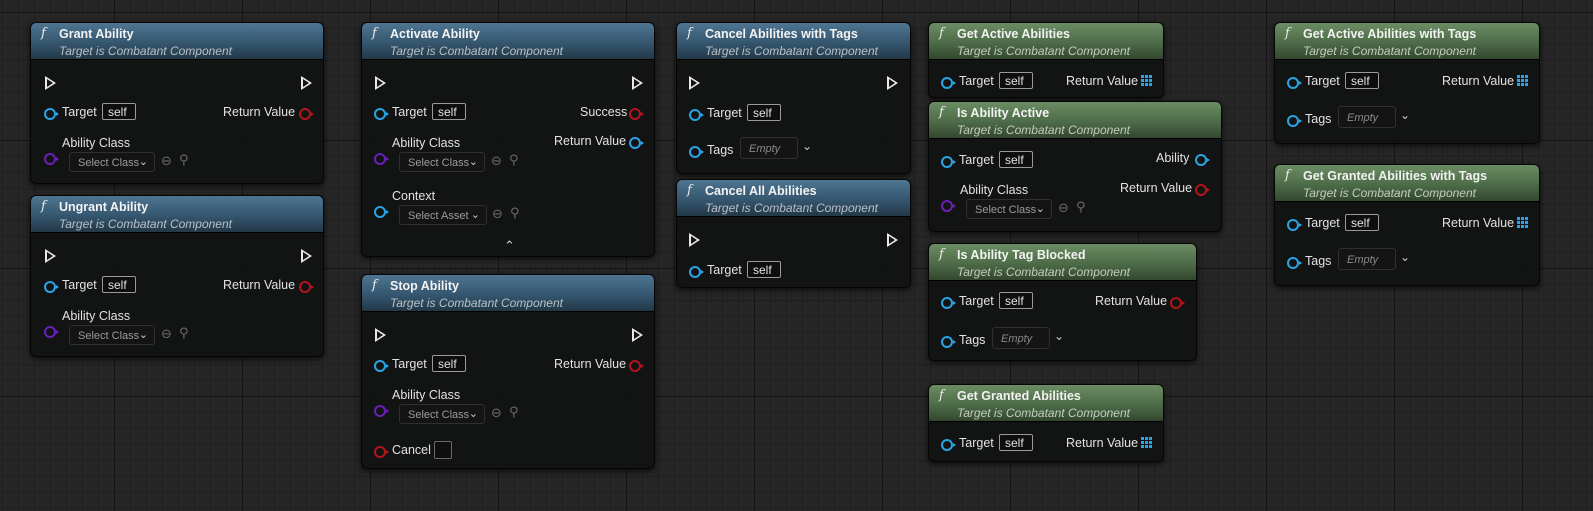 This screenshot has width=1593, height=511. Describe the element at coordinates (791, 51) in the screenshot. I see `node-subtitle: Target is Combatant Component` at that location.